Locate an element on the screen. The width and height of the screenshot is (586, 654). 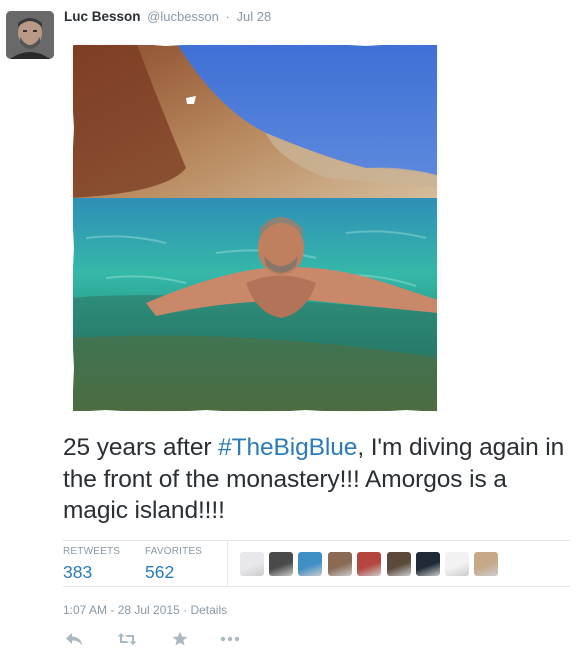
tweet-header: Luc Besson @lucbesson · Jul 28 is located at coordinates (167, 18).